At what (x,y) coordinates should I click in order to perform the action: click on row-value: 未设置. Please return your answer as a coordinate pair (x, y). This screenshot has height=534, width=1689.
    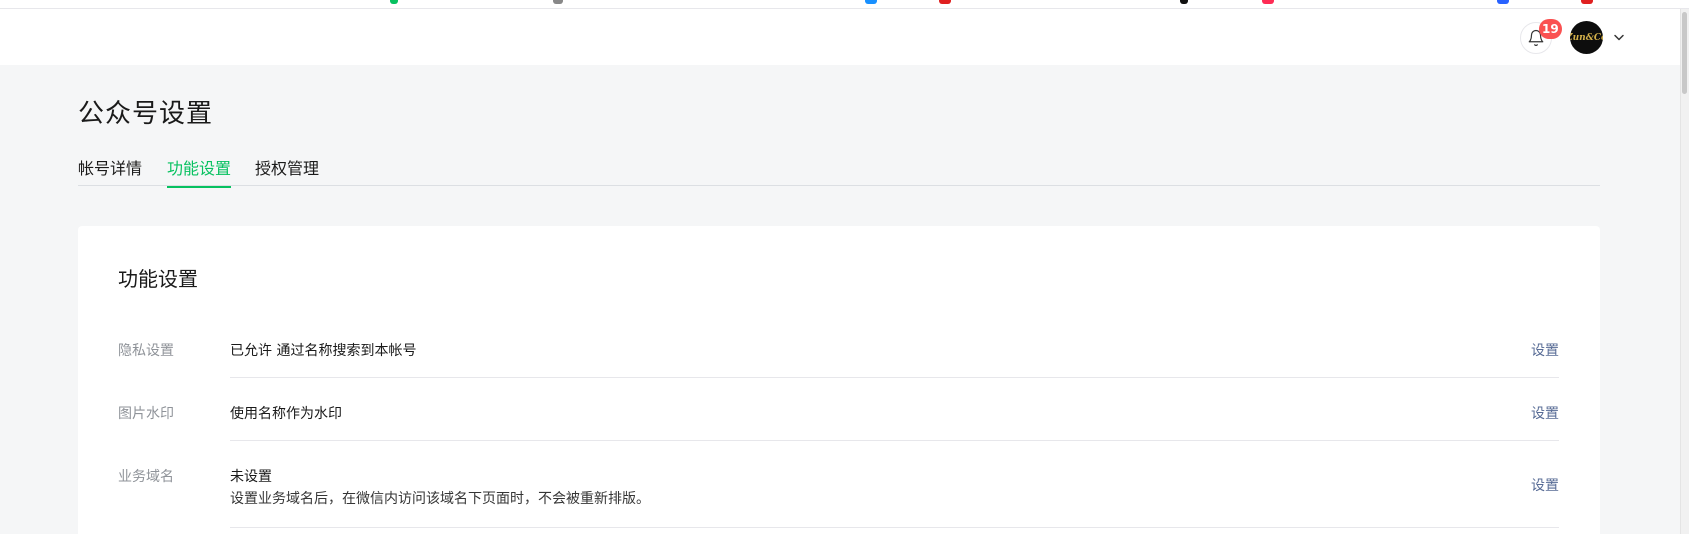
    Looking at the image, I should click on (251, 477).